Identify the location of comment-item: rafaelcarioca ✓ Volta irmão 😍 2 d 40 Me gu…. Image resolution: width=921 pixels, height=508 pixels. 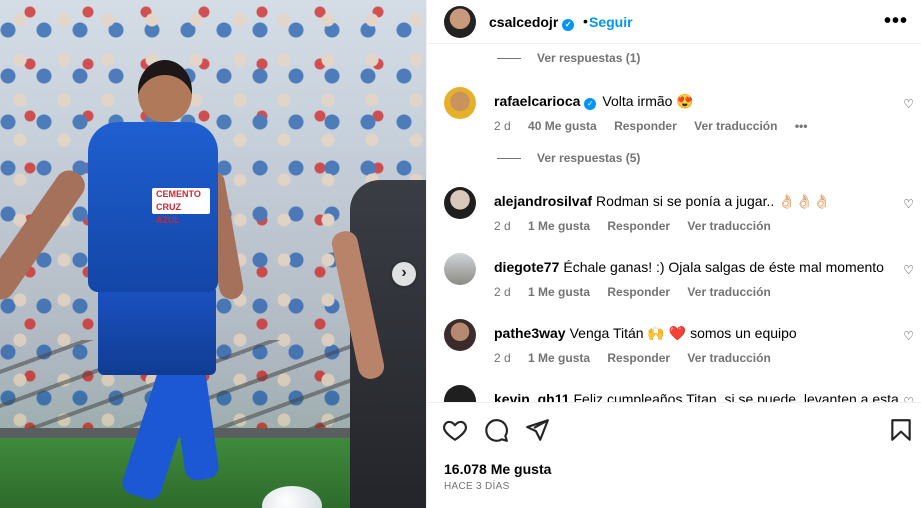
(674, 117).